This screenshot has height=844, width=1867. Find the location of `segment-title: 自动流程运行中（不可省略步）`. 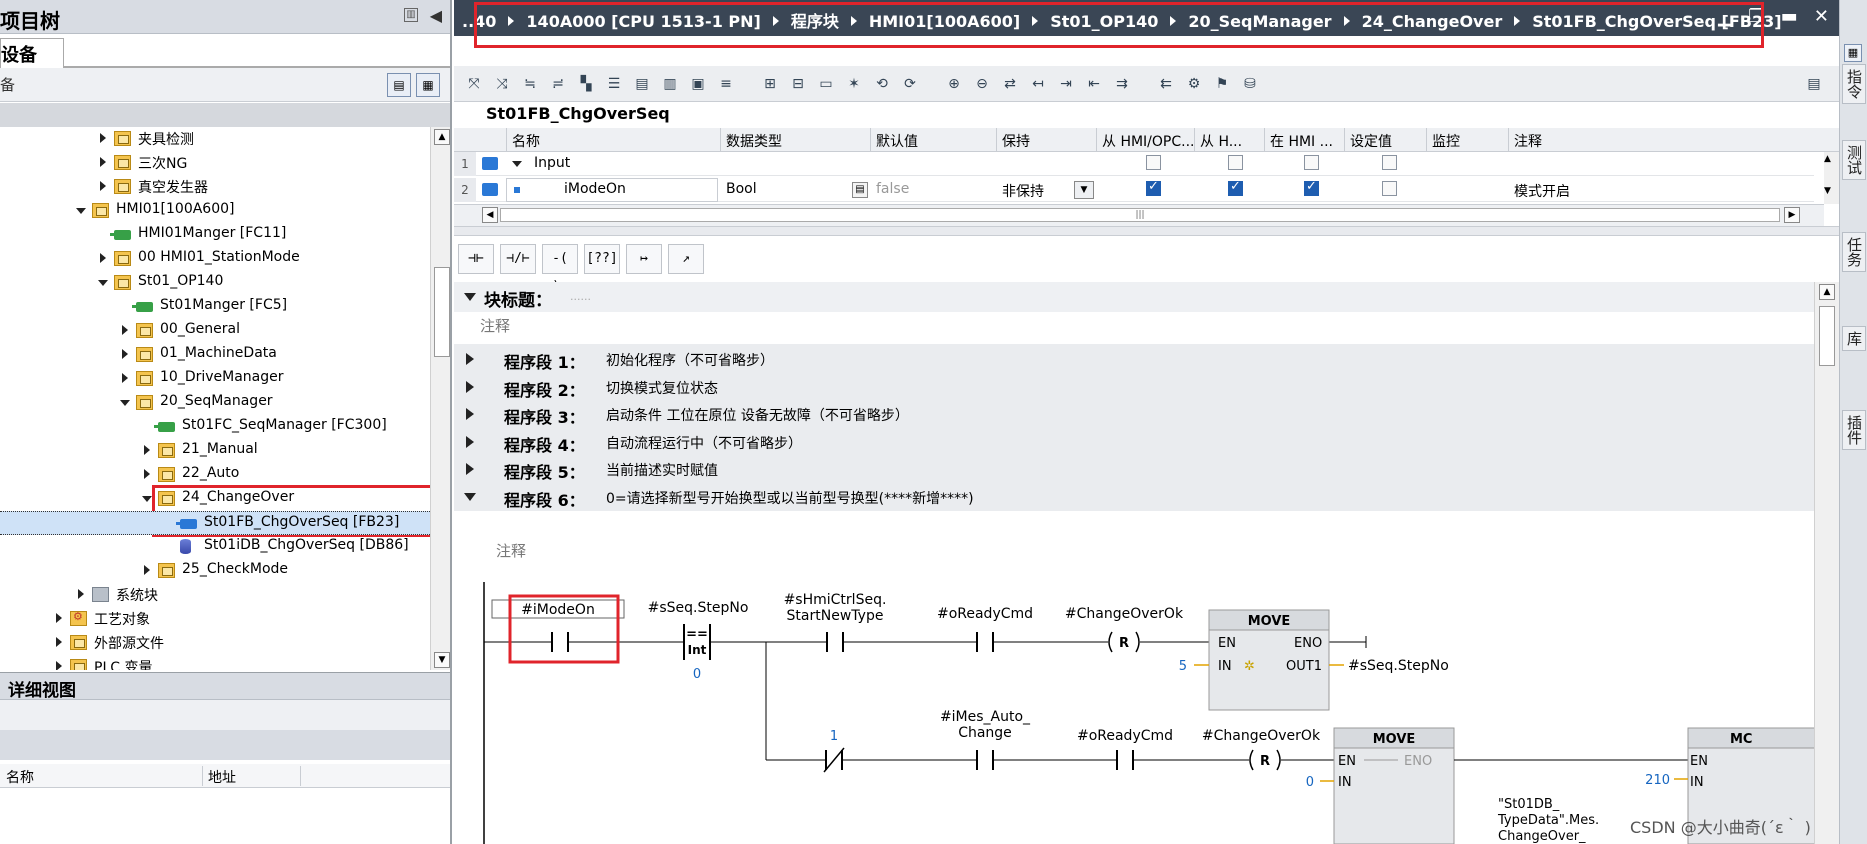

segment-title: 自动流程运行中（不可省略步） is located at coordinates (704, 443).